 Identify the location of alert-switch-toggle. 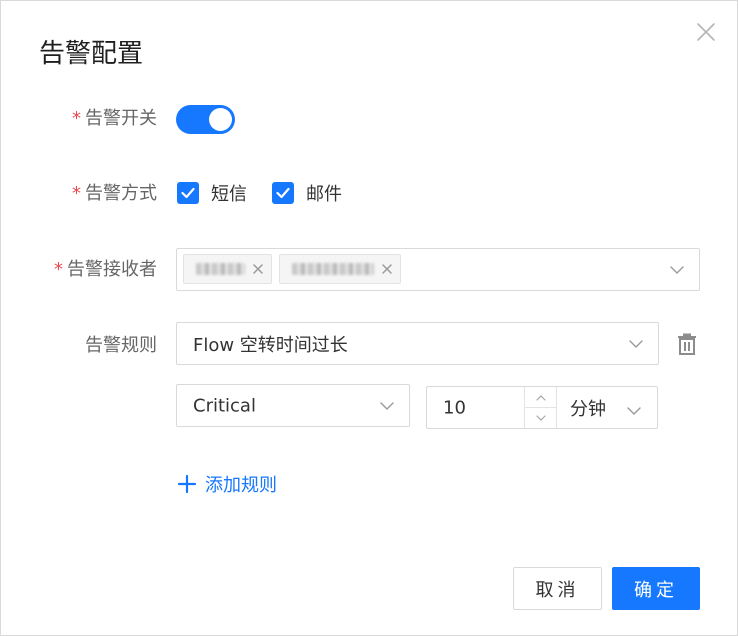
(205, 119).